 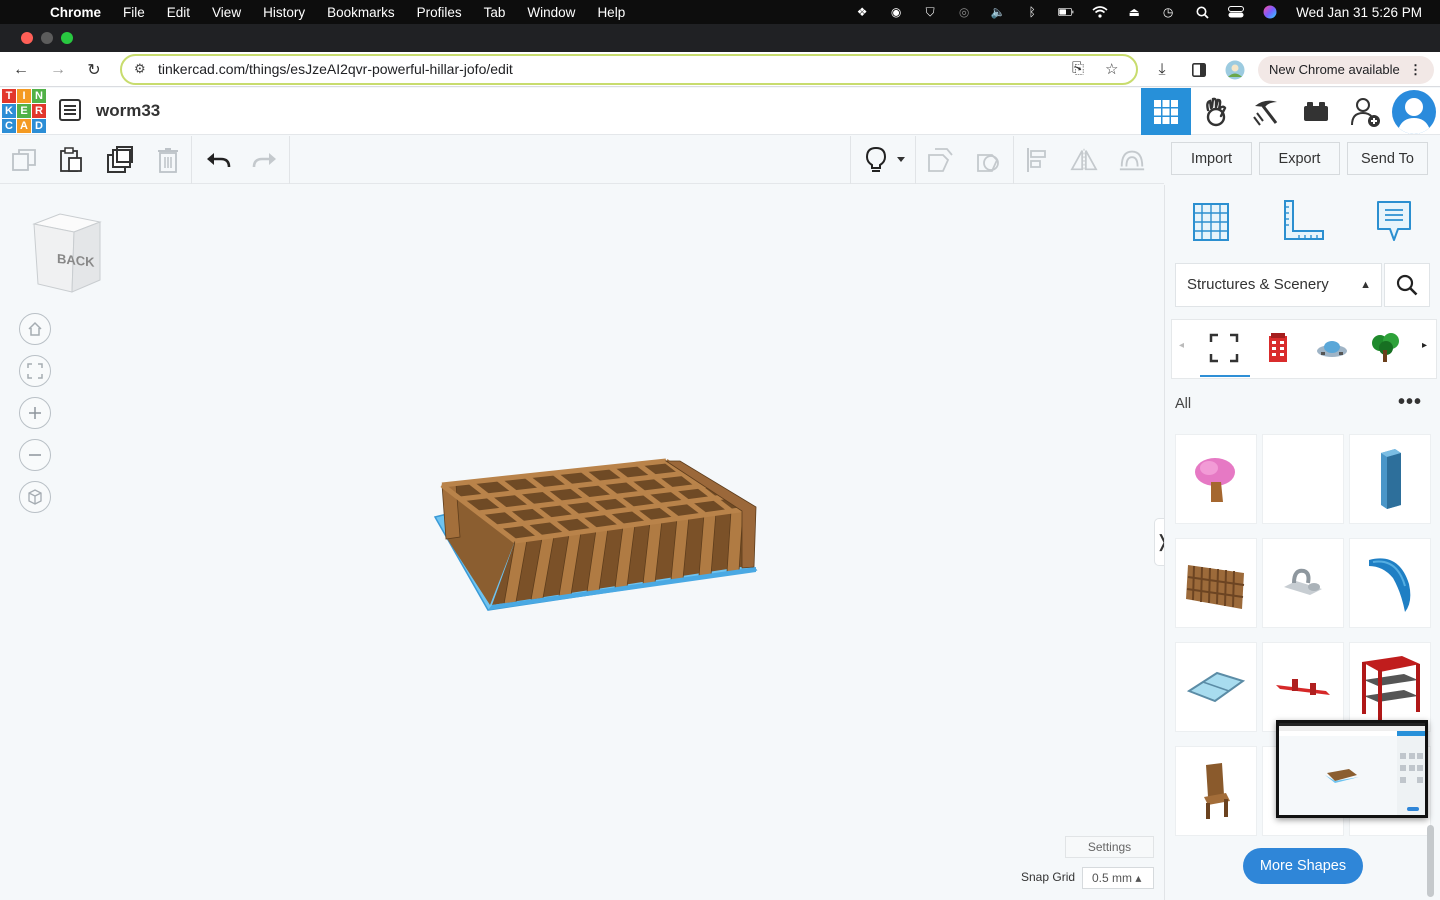 I want to click on menu-window: Window, so click(x=551, y=12).